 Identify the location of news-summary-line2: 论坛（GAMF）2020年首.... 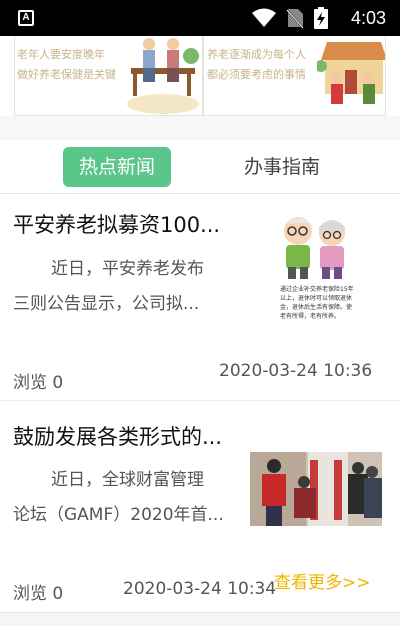
(118, 515).